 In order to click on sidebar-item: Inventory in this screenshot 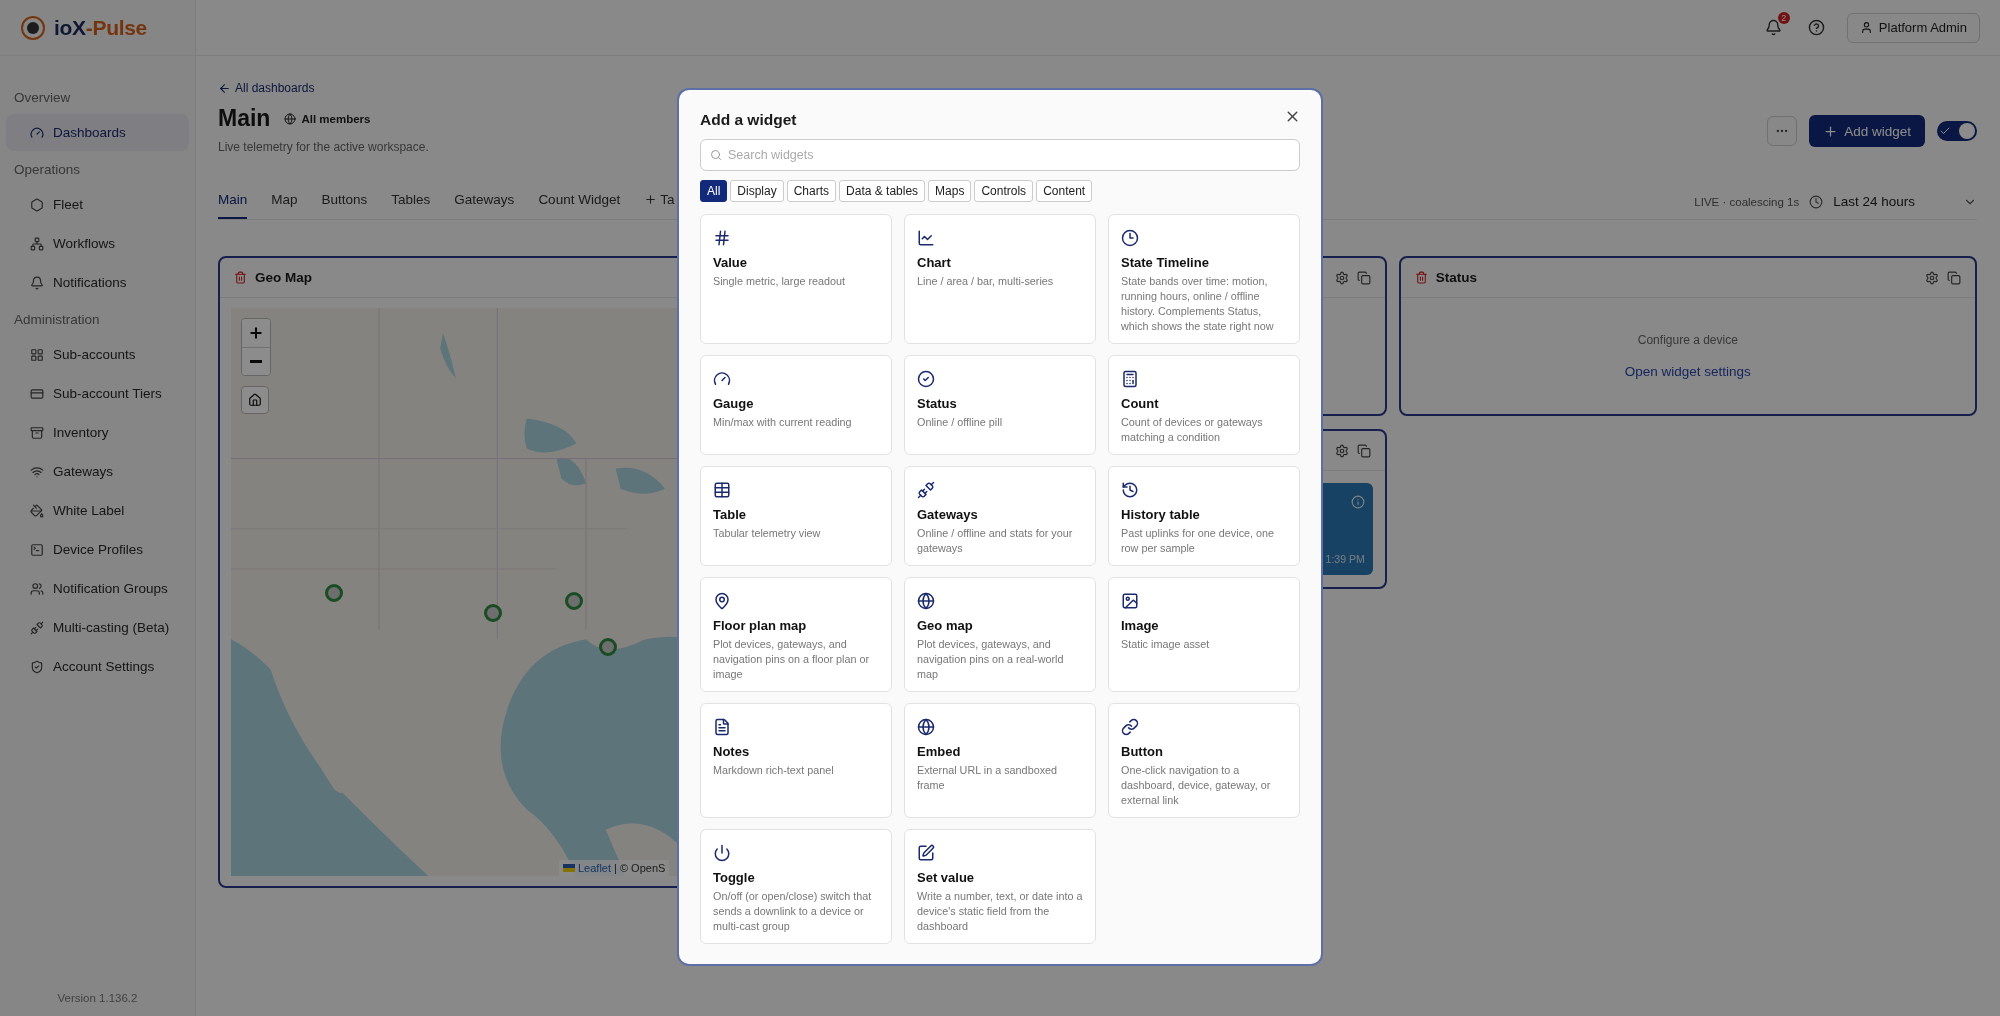, I will do `click(97, 432)`.